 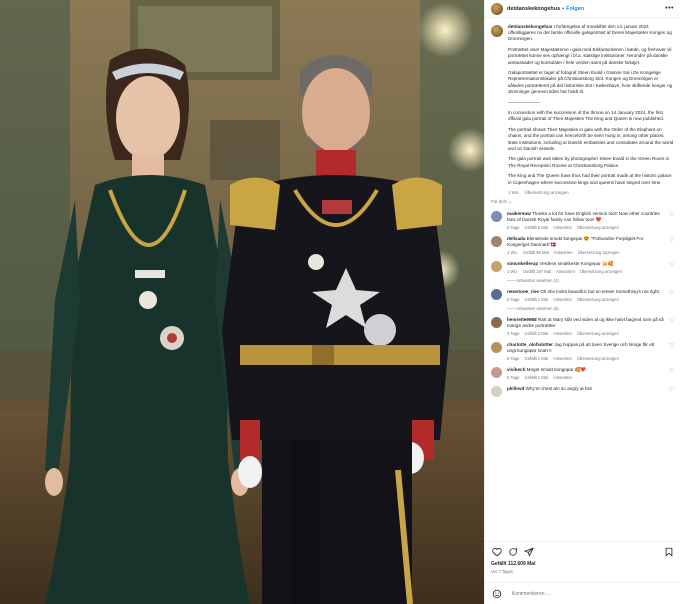 I want to click on comment-username: maikereuw, so click(x=519, y=213).